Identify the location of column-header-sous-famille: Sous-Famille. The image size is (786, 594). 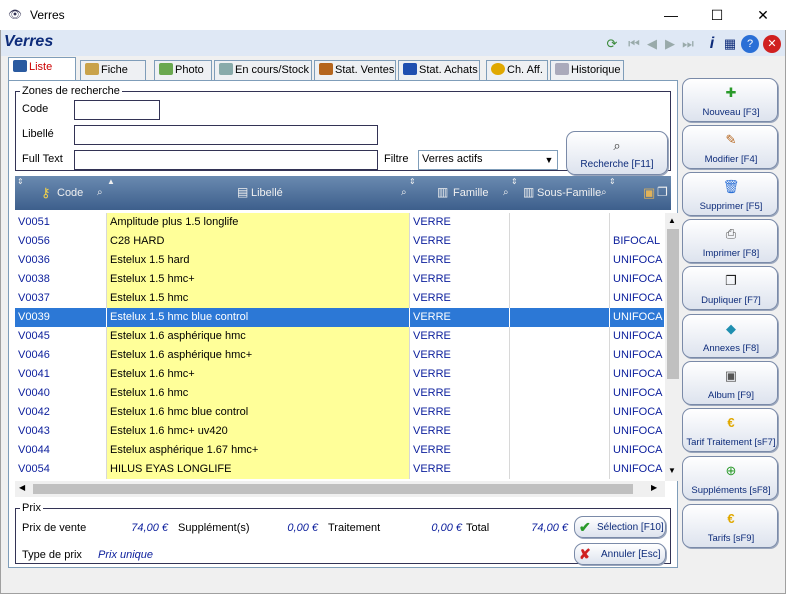
(569, 193).